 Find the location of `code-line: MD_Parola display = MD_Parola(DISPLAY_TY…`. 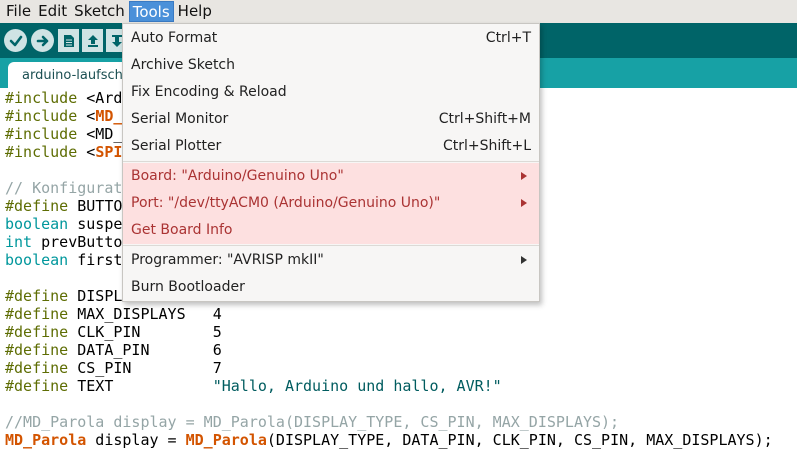

code-line: MD_Parola display = MD_Parola(DISPLAY_TY… is located at coordinates (389, 440).